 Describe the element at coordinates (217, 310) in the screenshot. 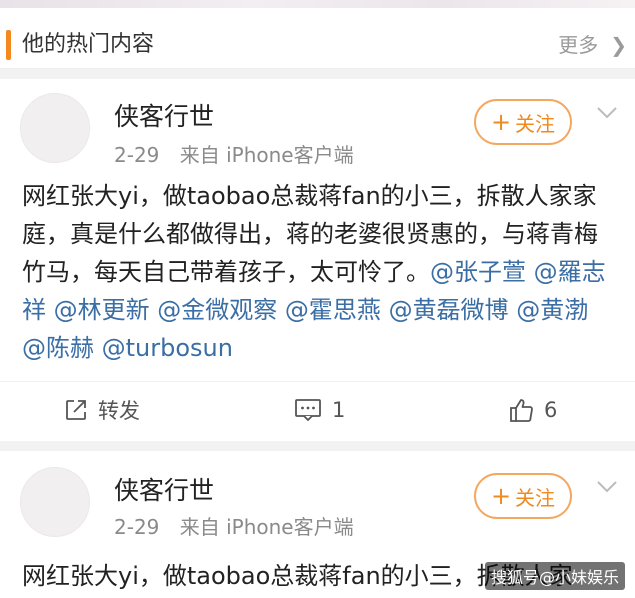

I see `mention-link: @金微观察` at that location.